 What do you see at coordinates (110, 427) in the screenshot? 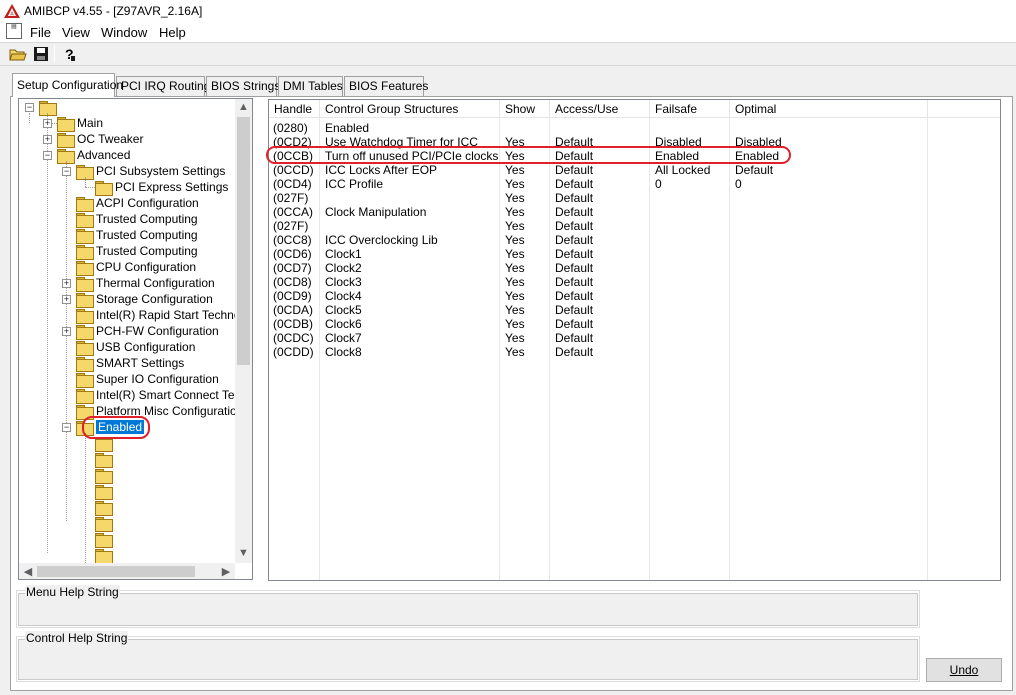
I see `tree-item-enabled-selected: Enabled` at bounding box center [110, 427].